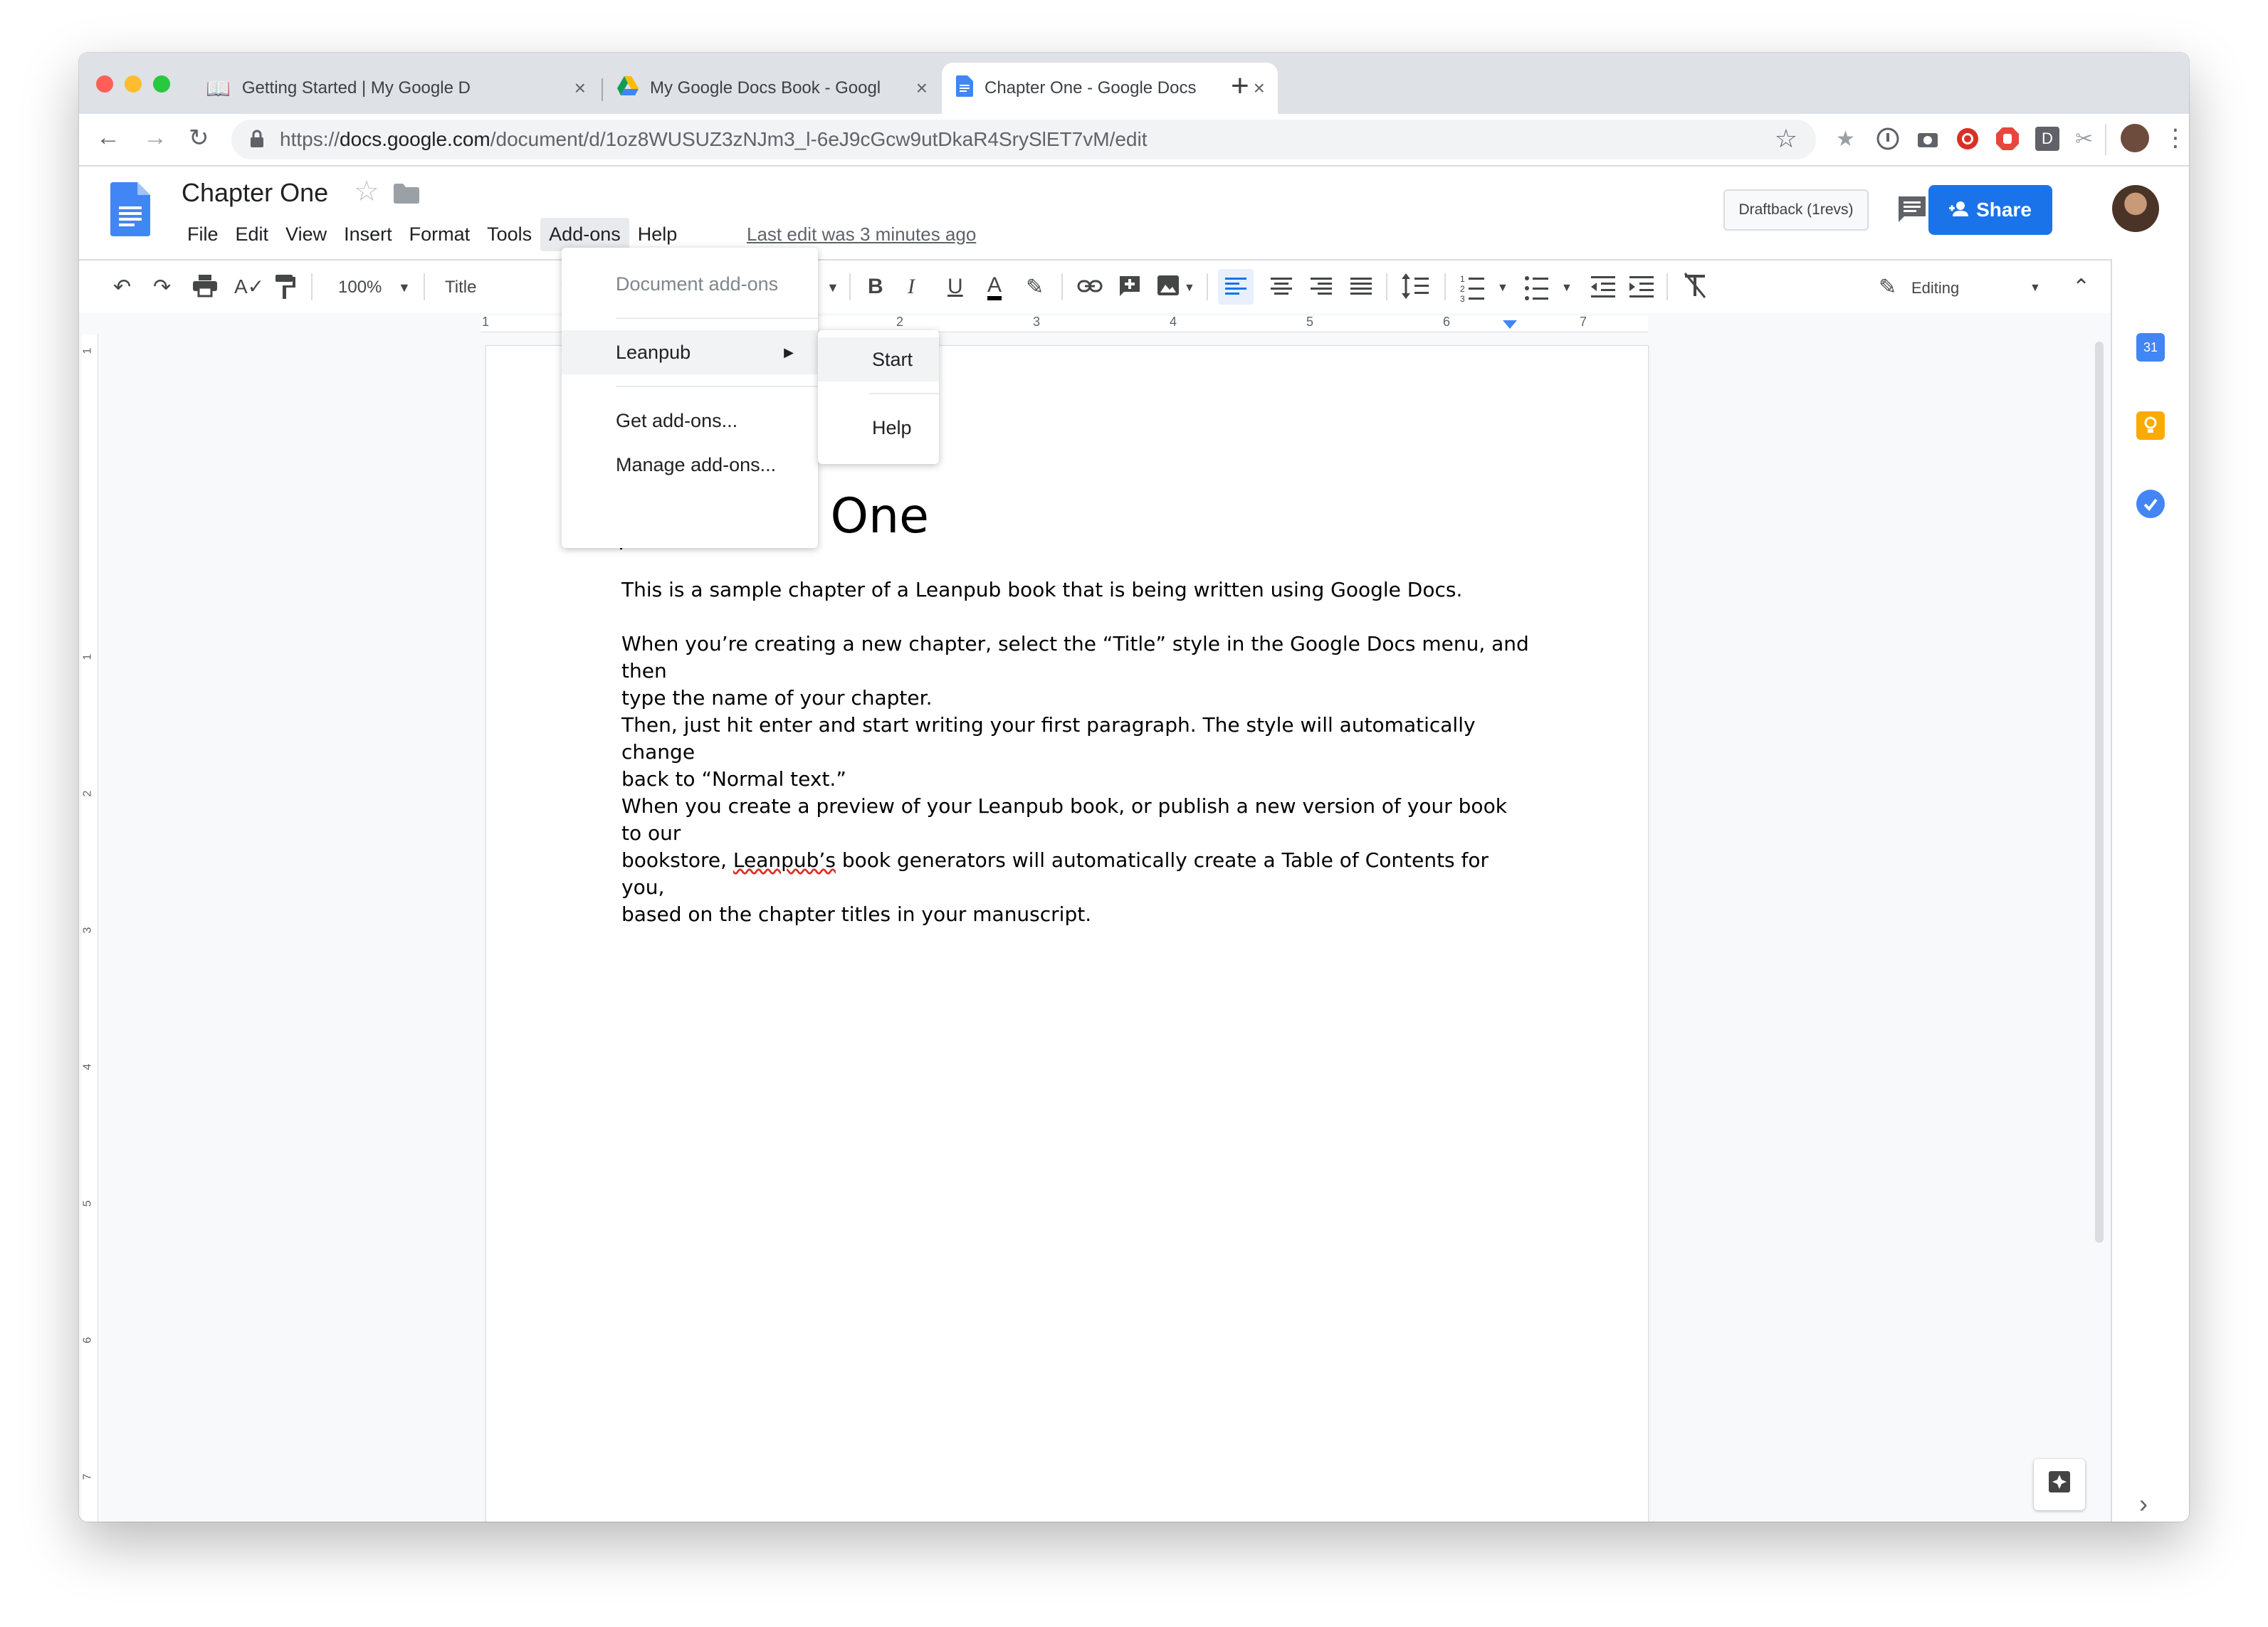  Describe the element at coordinates (2150, 347) in the screenshot. I see `calendar-icon: 31` at that location.